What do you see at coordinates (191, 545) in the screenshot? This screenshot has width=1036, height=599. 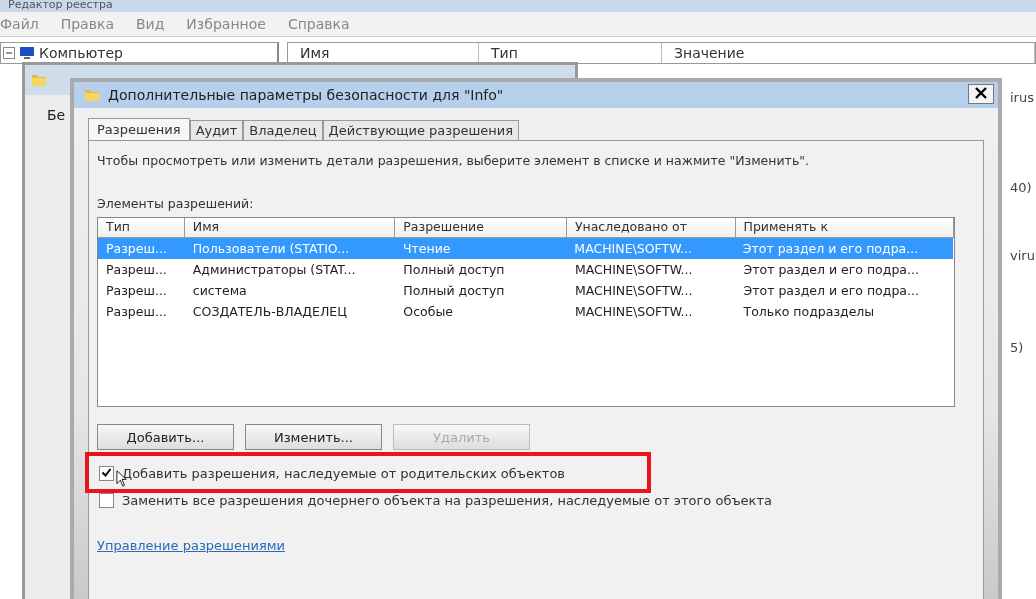 I see `manage-permissions-link: Управление разрешениями` at bounding box center [191, 545].